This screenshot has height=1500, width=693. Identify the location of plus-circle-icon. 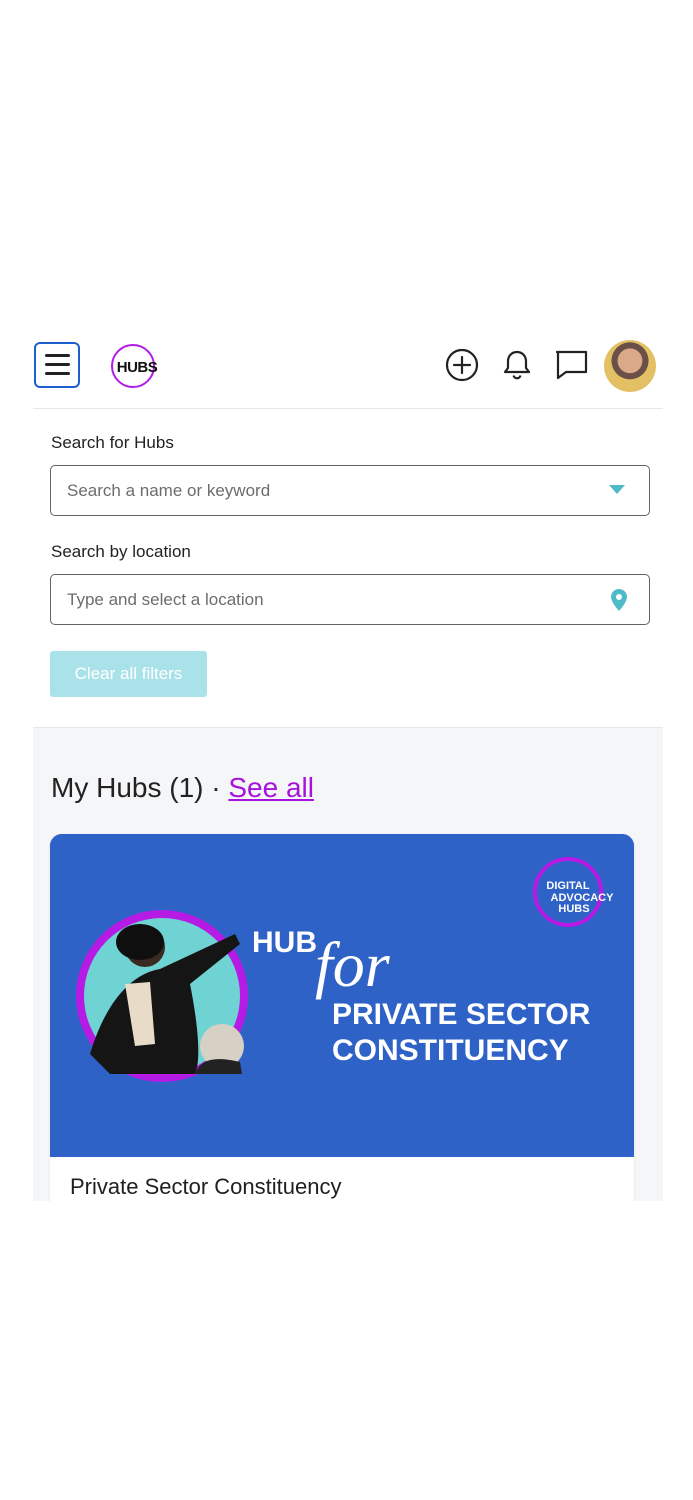
(462, 365).